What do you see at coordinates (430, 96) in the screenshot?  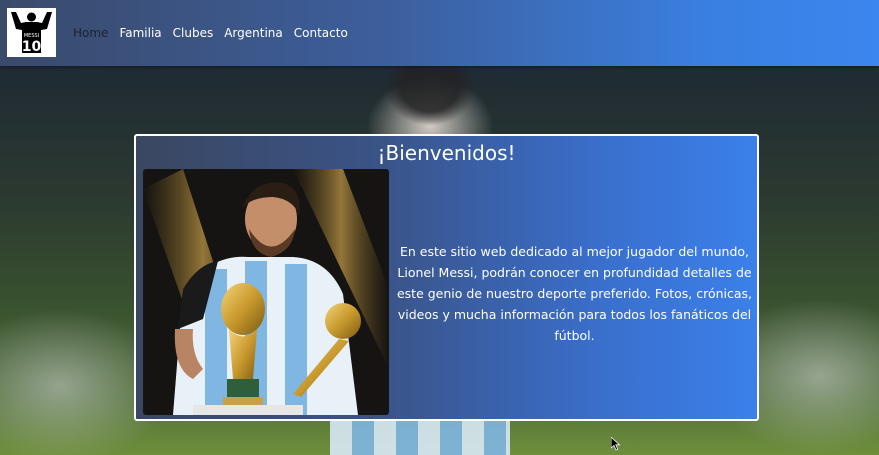 I see `background-player-head` at bounding box center [430, 96].